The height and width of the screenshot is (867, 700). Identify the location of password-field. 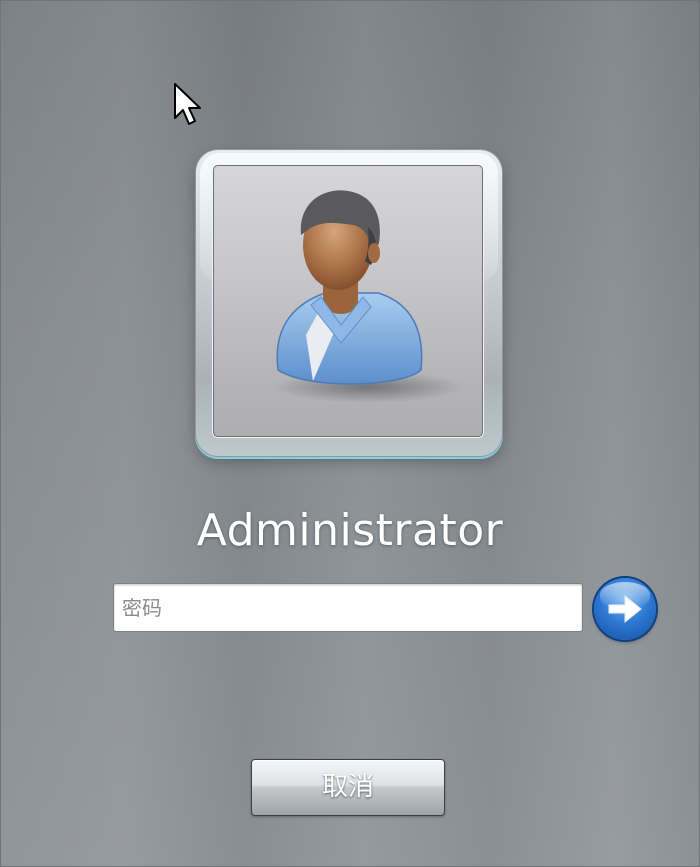
(348, 607).